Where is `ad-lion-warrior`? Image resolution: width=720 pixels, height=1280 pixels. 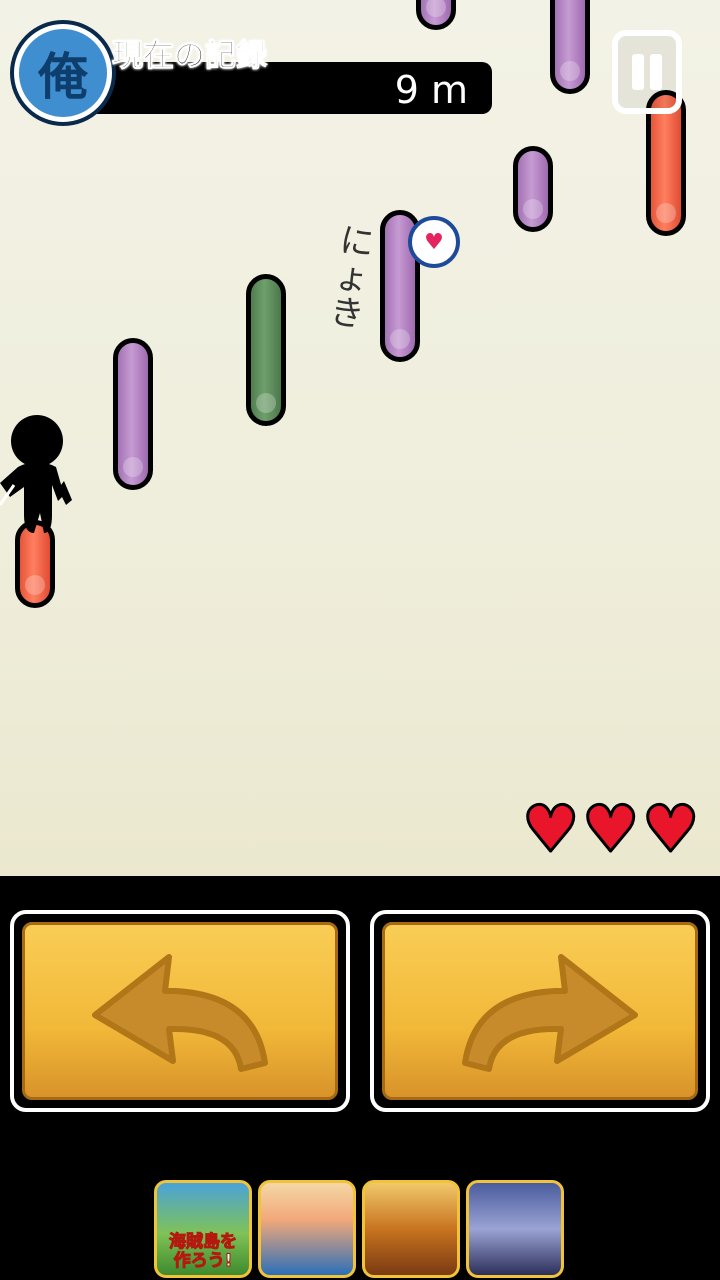 ad-lion-warrior is located at coordinates (411, 1229).